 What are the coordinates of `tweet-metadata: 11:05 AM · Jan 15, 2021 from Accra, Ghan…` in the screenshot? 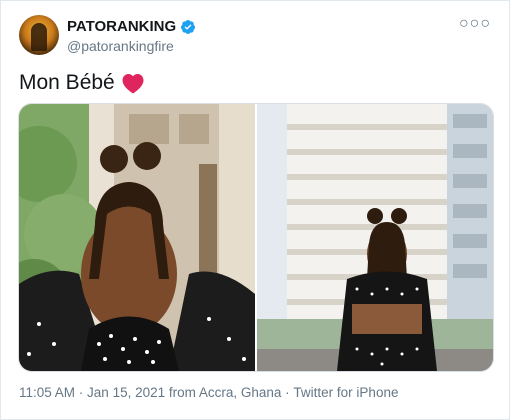 It's located at (208, 392).